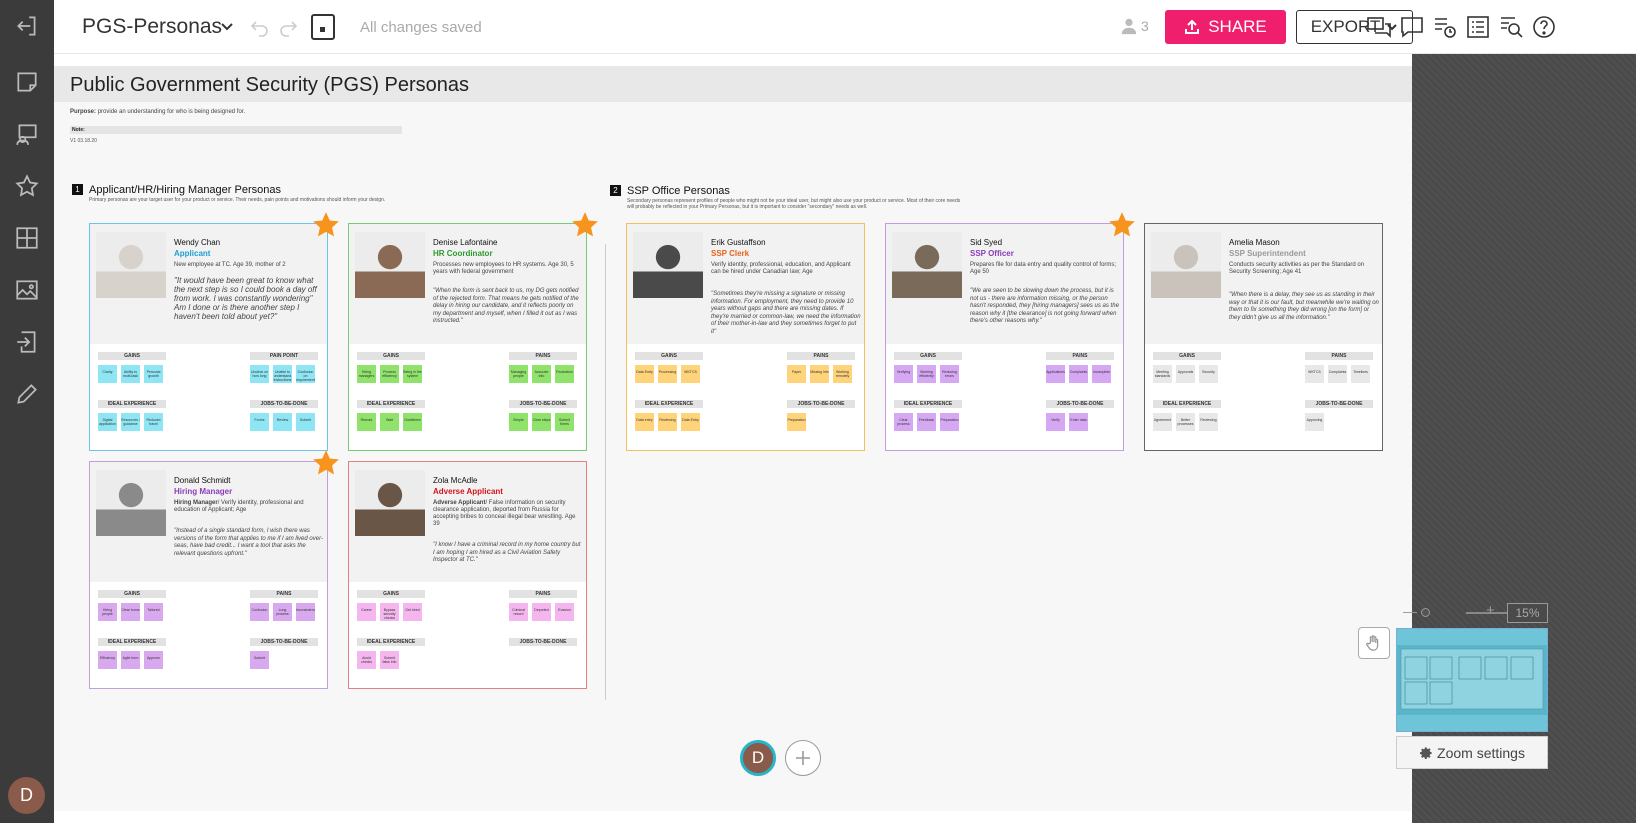 The height and width of the screenshot is (823, 1636). What do you see at coordinates (541, 612) in the screenshot?
I see `sticky-note: Deported` at bounding box center [541, 612].